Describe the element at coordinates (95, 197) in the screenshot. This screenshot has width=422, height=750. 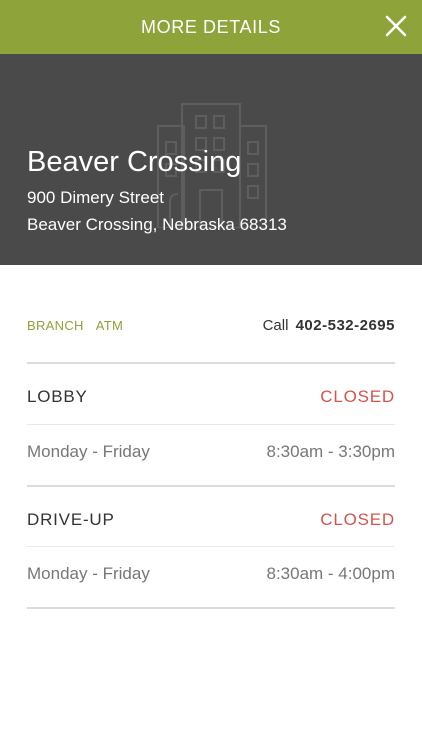
I see `address-street: 900 Dimery Street` at that location.